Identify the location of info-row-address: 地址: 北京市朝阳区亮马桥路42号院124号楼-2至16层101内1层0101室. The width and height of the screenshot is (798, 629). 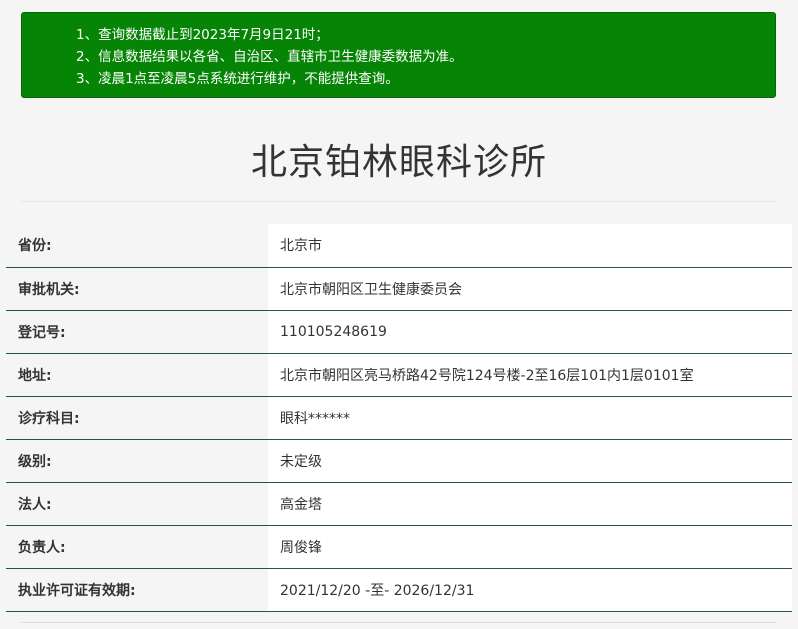
(399, 375).